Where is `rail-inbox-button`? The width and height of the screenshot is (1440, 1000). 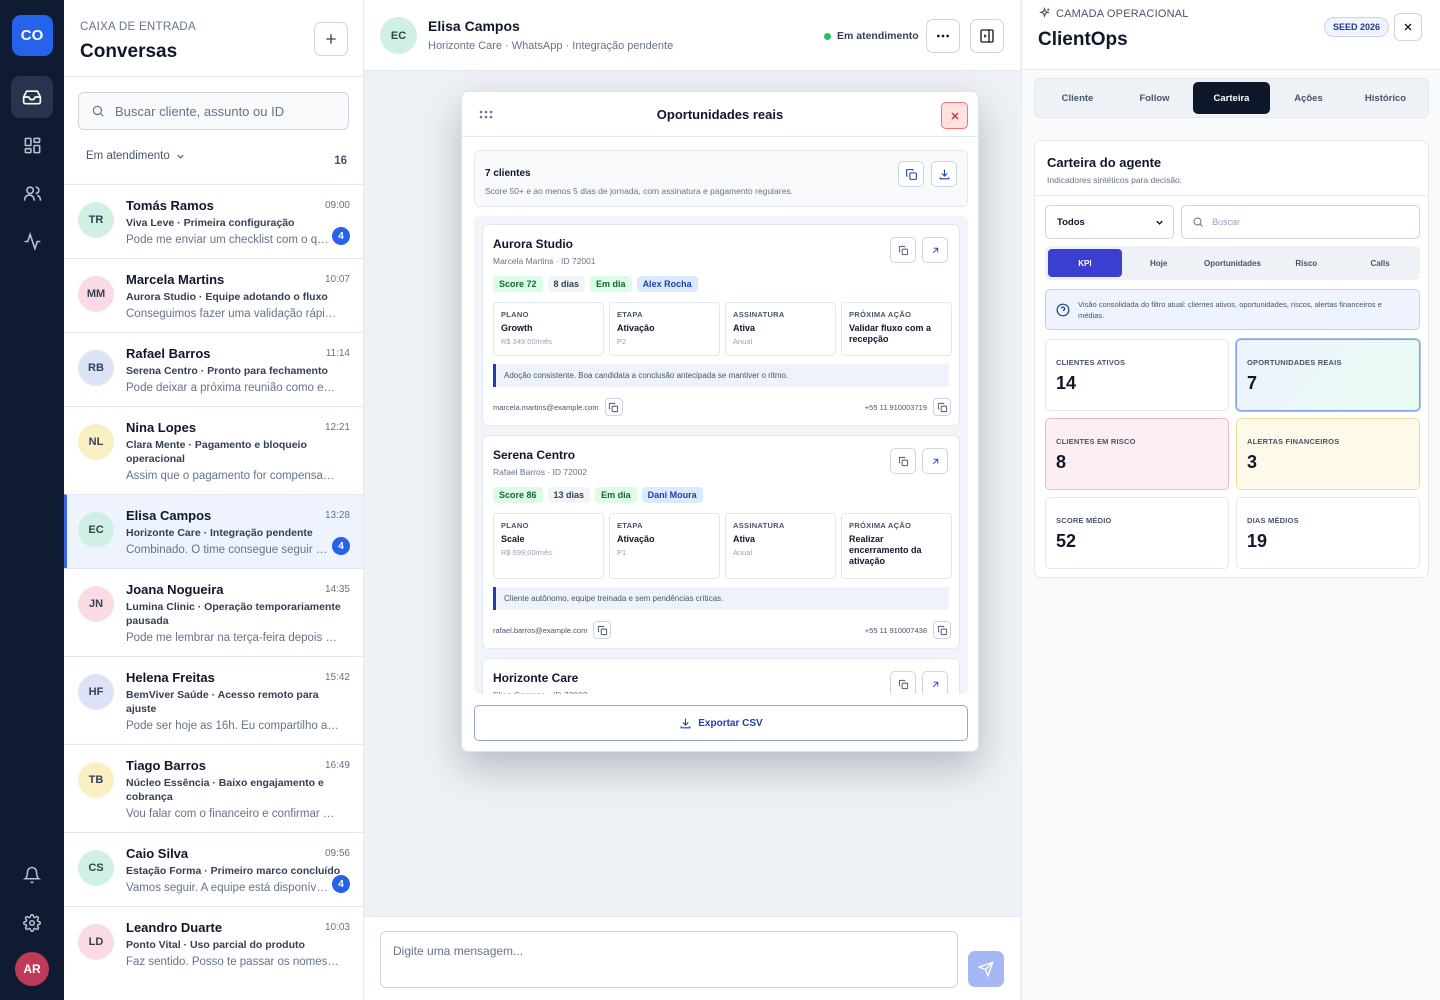
rail-inbox-button is located at coordinates (32, 97).